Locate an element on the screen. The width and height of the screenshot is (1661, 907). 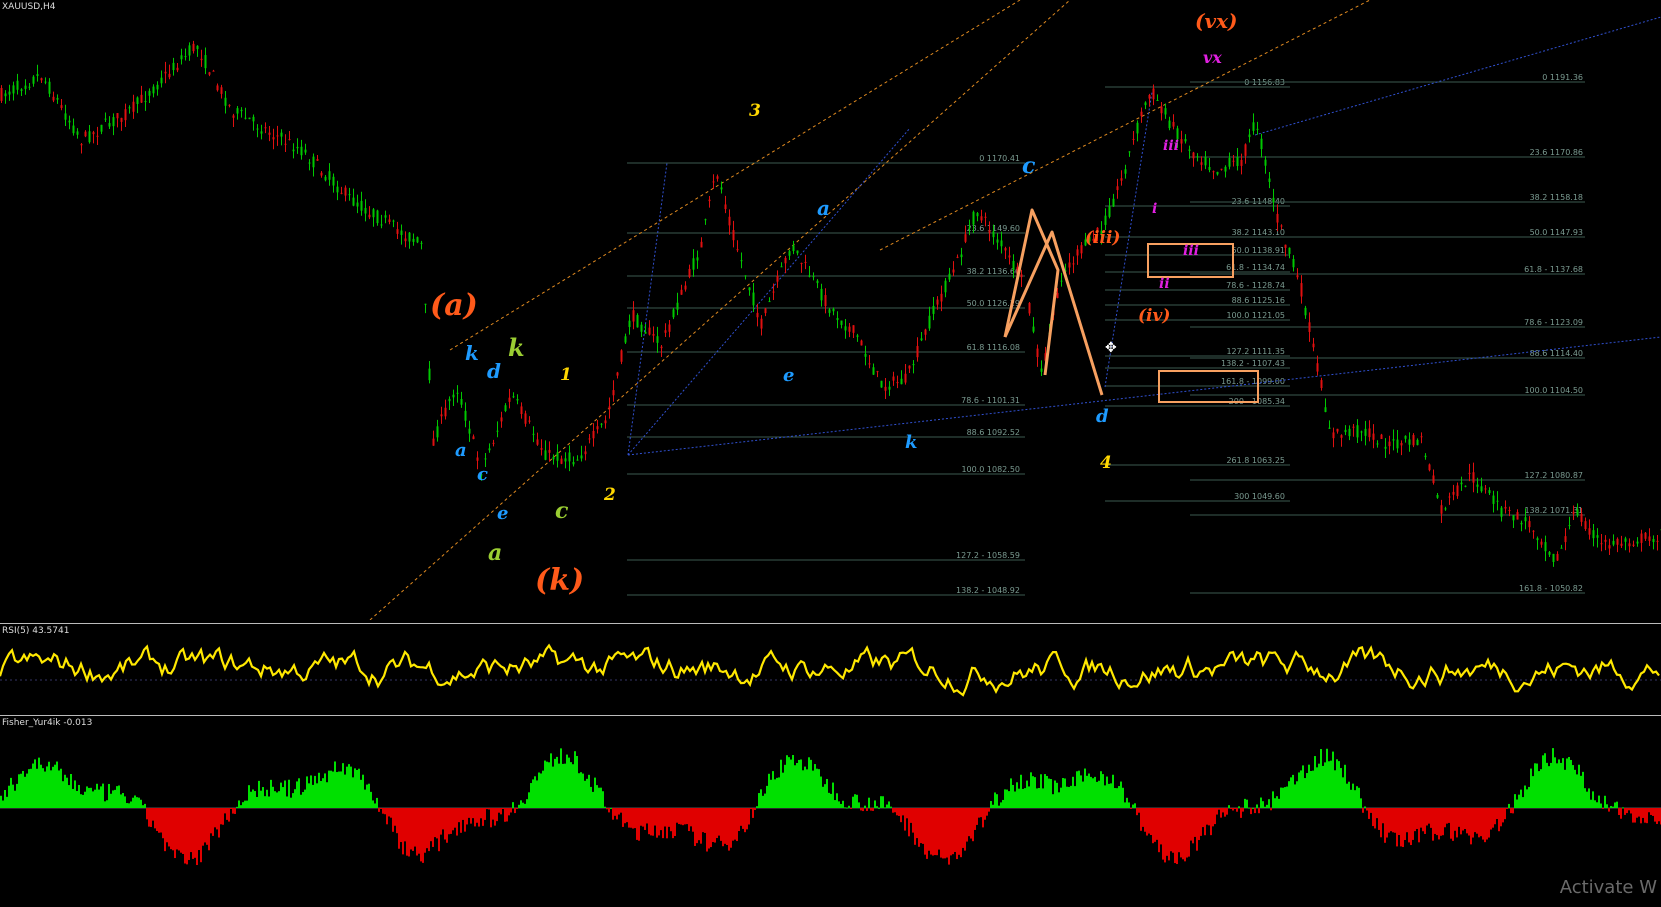
crosshair-cursor-icon: ✥ is located at coordinates (1111, 348).